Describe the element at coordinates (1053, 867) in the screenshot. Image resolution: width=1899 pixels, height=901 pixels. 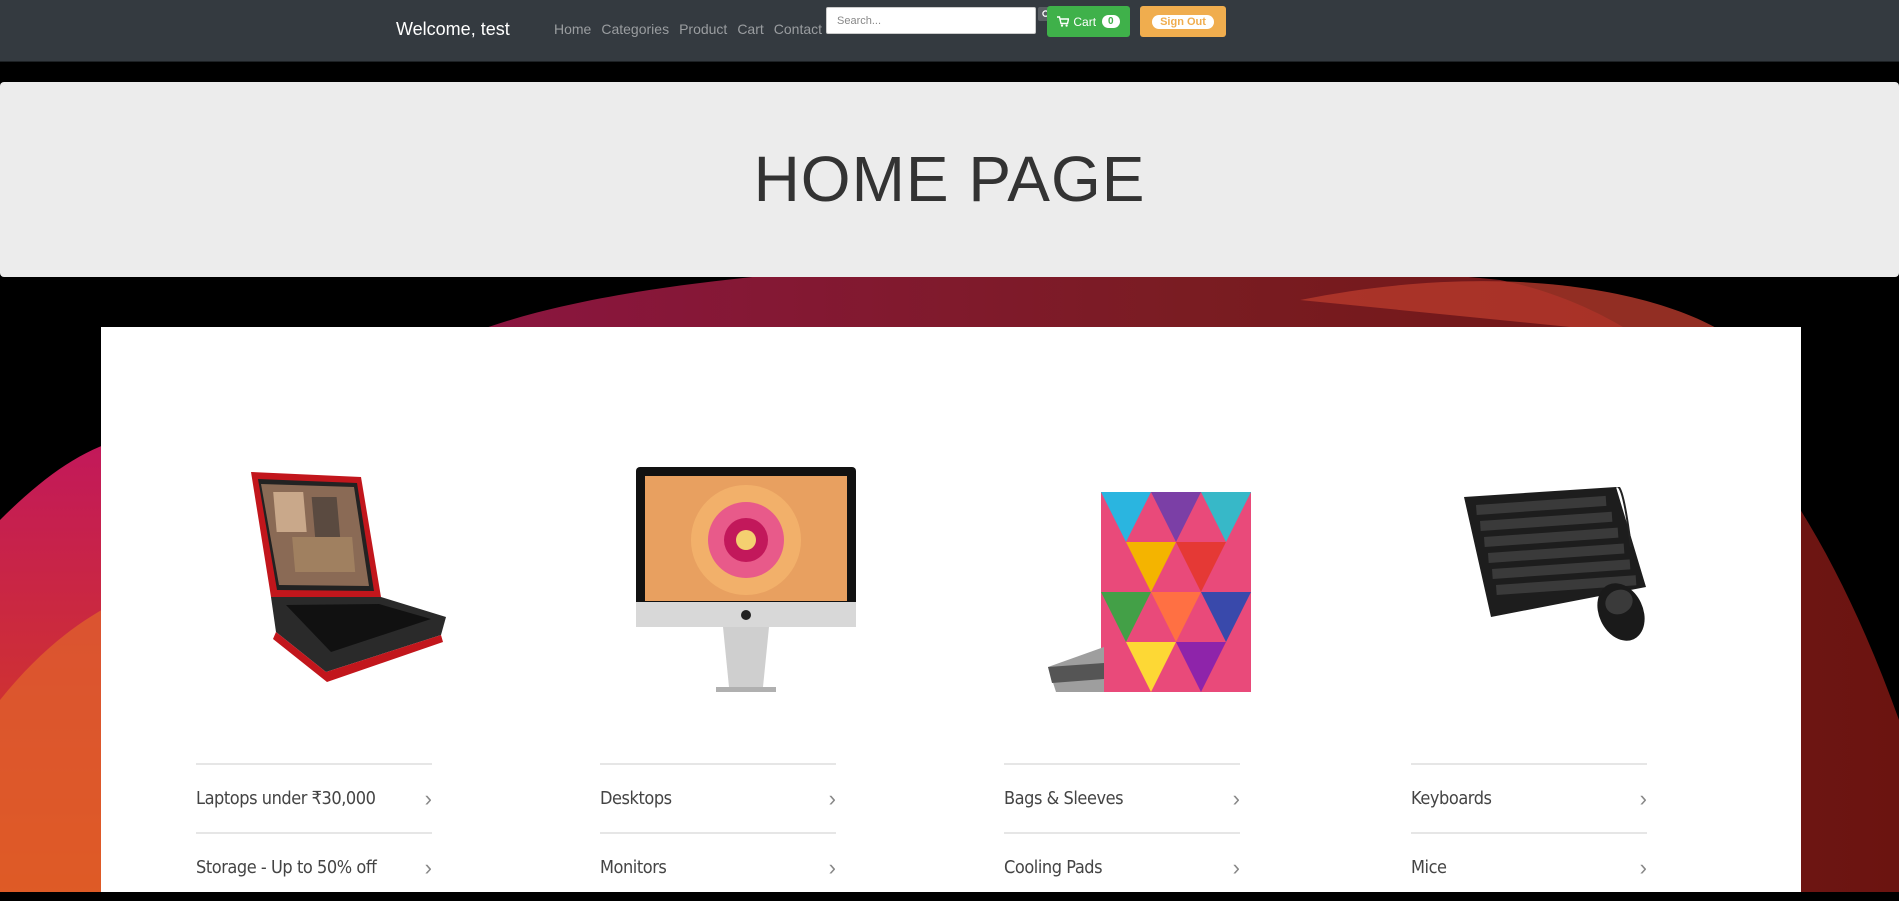
I see `link-label: Cooling Pads` at that location.